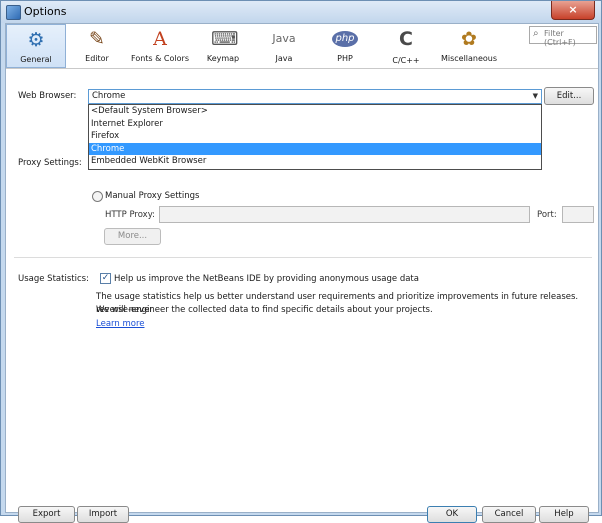 The width and height of the screenshot is (602, 523). I want to click on tab-php-label: PHP, so click(345, 58).